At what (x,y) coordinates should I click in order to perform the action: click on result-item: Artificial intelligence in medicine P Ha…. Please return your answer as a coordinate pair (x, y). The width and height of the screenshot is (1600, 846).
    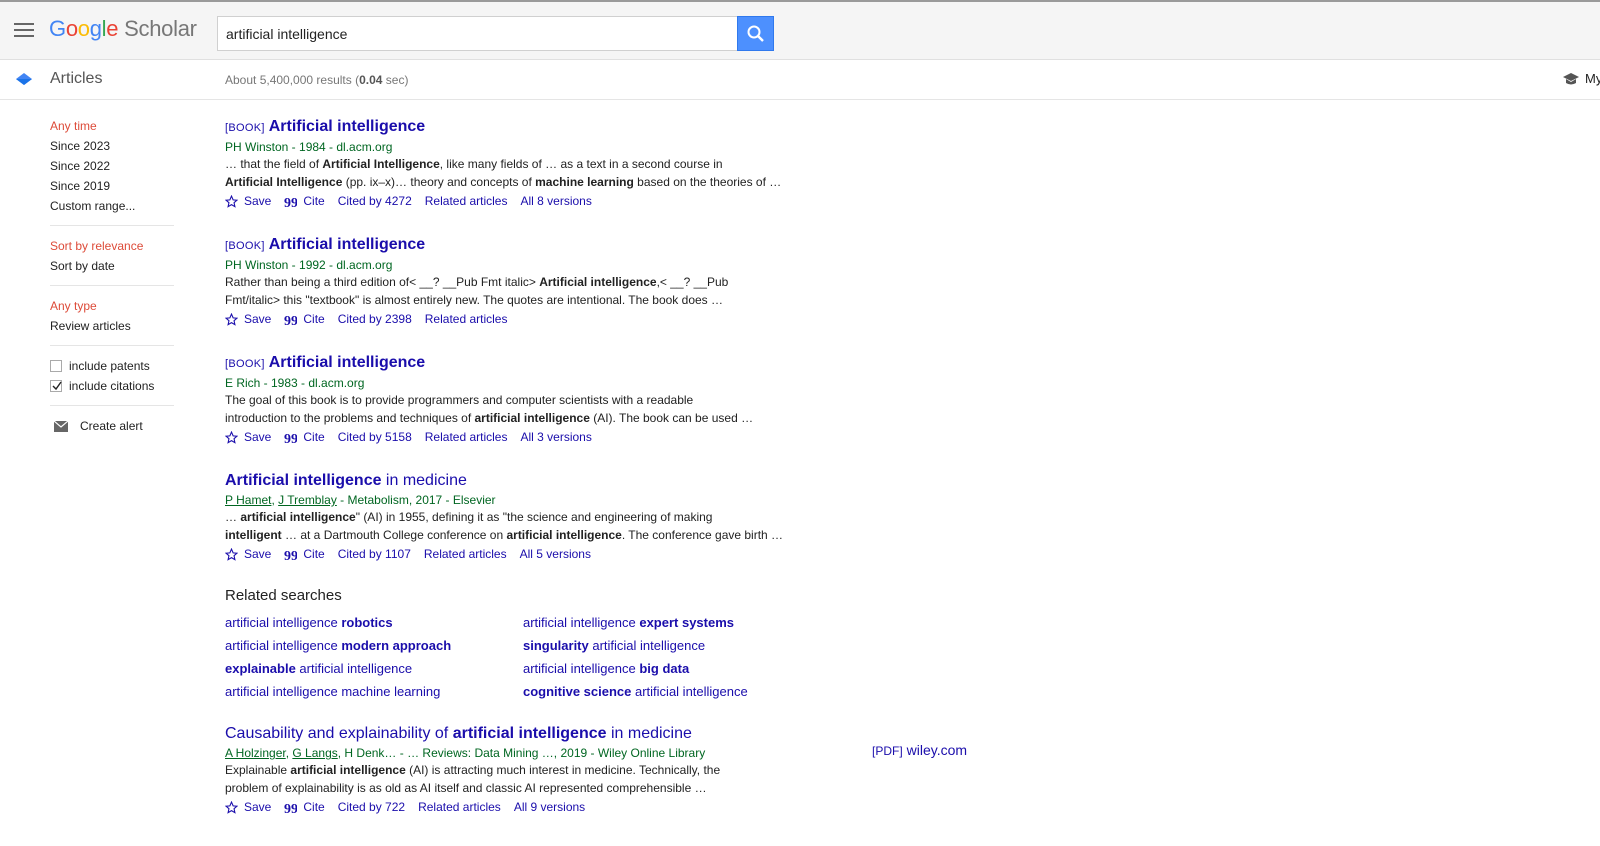
    Looking at the image, I should click on (605, 517).